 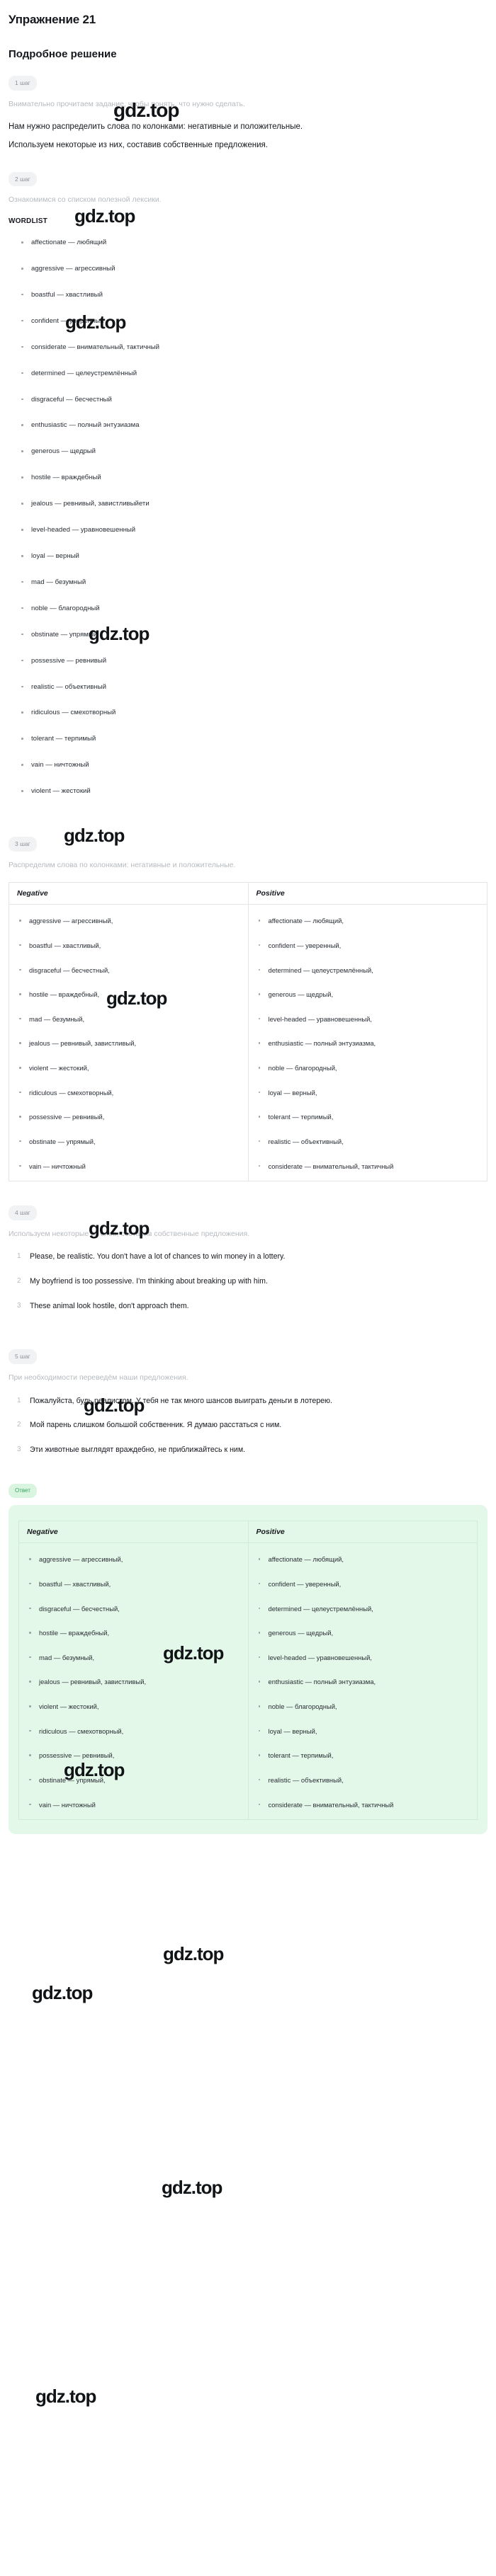 What do you see at coordinates (135, 1658) in the screenshot?
I see `answer-negative-word-item: mad — безумный,` at bounding box center [135, 1658].